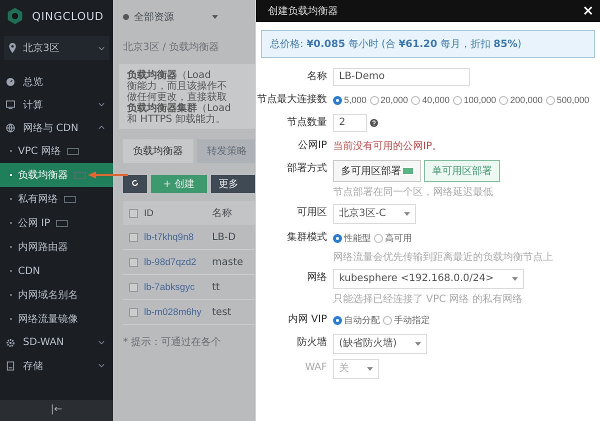  What do you see at coordinates (374, 214) in the screenshot?
I see `select-field: 北京3区-C` at bounding box center [374, 214].